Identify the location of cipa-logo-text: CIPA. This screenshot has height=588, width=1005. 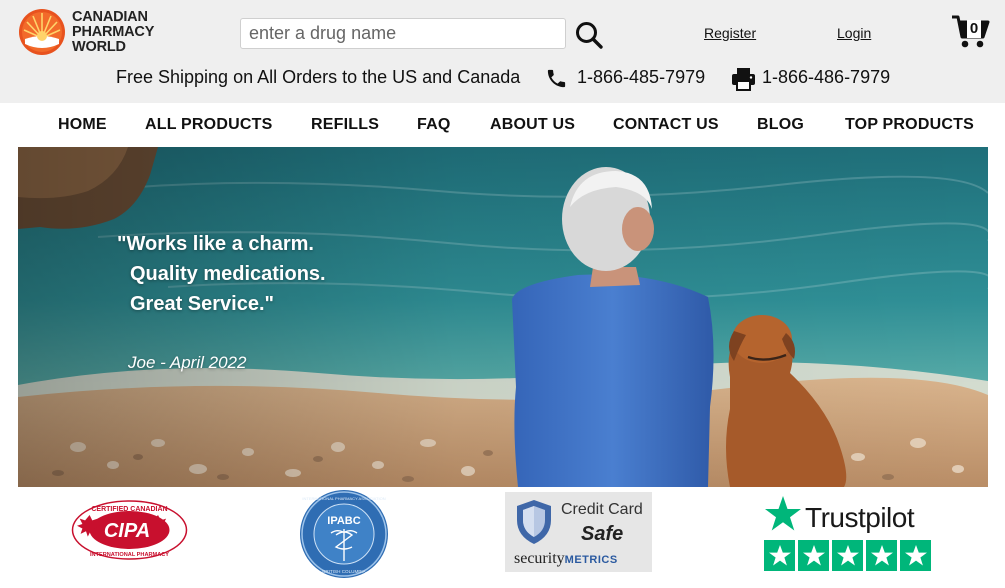
(127, 531).